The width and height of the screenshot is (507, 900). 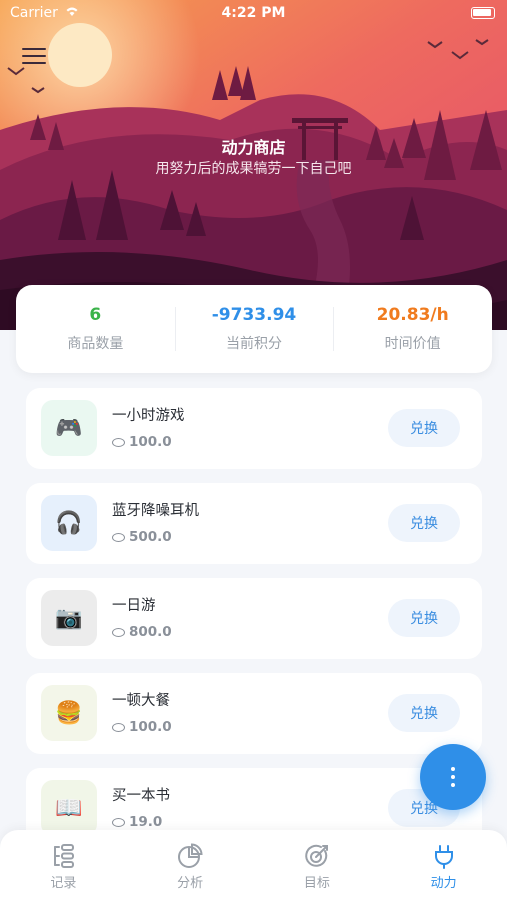 What do you see at coordinates (412, 329) in the screenshot?
I see `stat-time-value: 20.83/h 时间价值` at bounding box center [412, 329].